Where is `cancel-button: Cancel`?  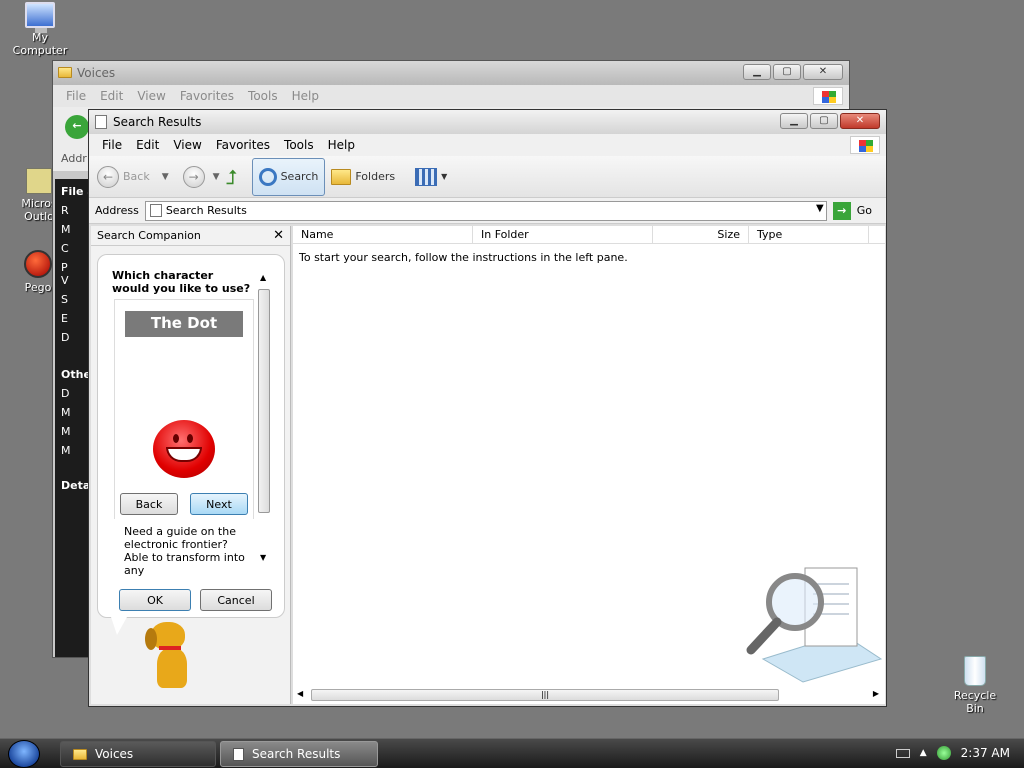 cancel-button: Cancel is located at coordinates (236, 600).